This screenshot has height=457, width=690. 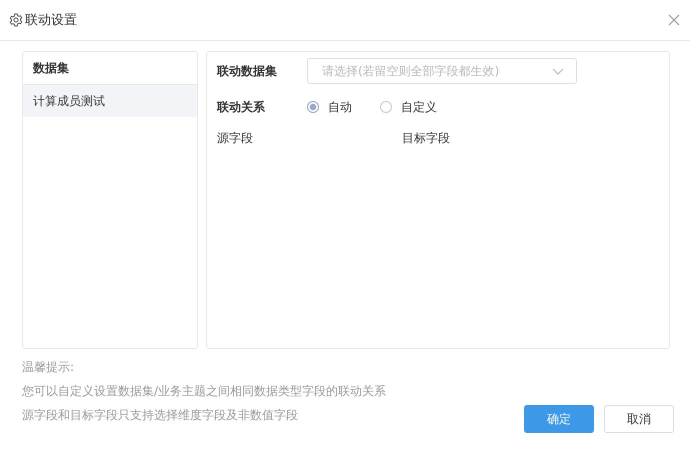 I want to click on column-header: 源字段, so click(x=235, y=138).